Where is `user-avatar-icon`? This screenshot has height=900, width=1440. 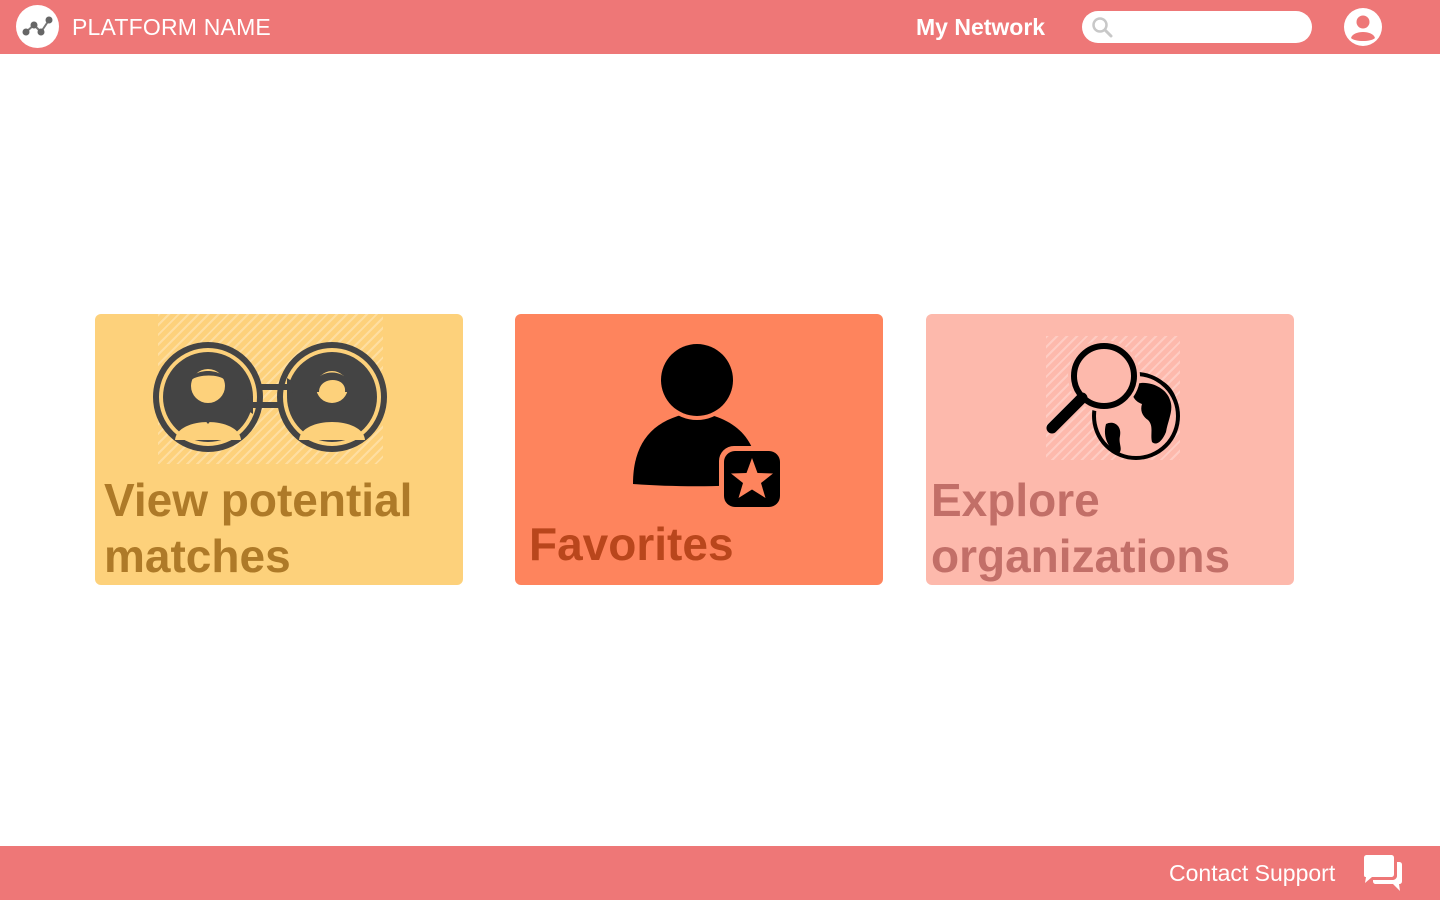 user-avatar-icon is located at coordinates (1363, 27).